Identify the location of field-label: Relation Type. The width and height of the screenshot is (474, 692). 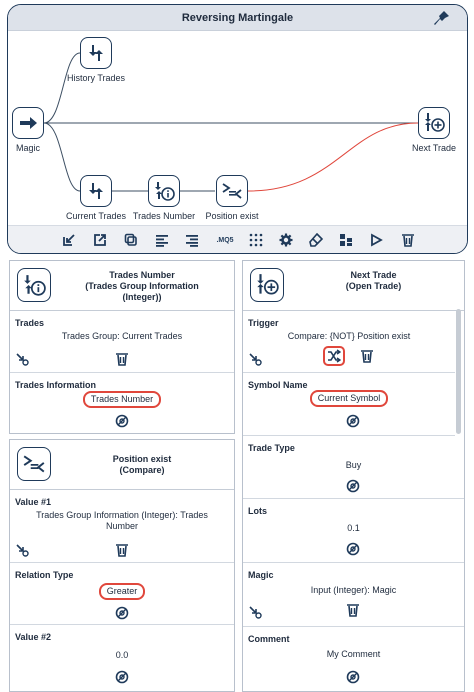
(44, 575).